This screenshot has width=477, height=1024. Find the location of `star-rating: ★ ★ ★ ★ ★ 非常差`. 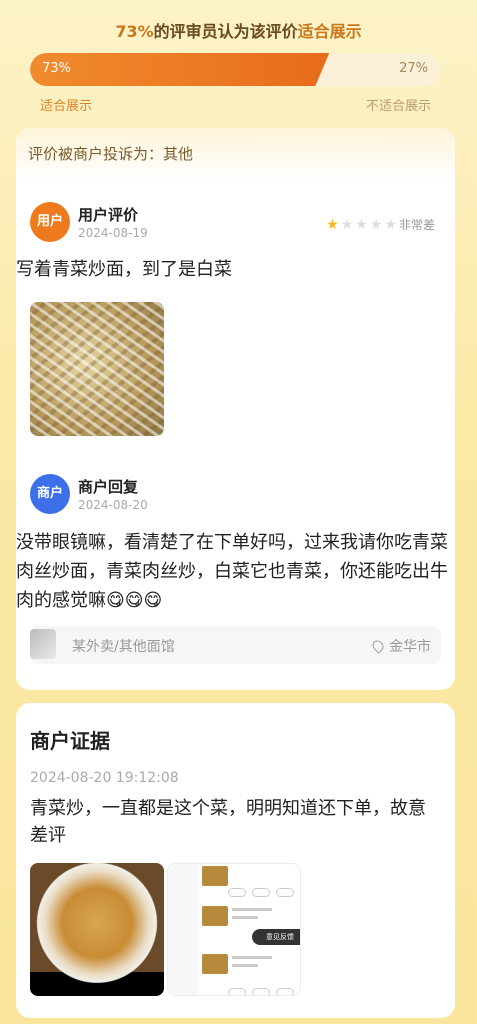

star-rating: ★ ★ ★ ★ ★ 非常差 is located at coordinates (379, 224).